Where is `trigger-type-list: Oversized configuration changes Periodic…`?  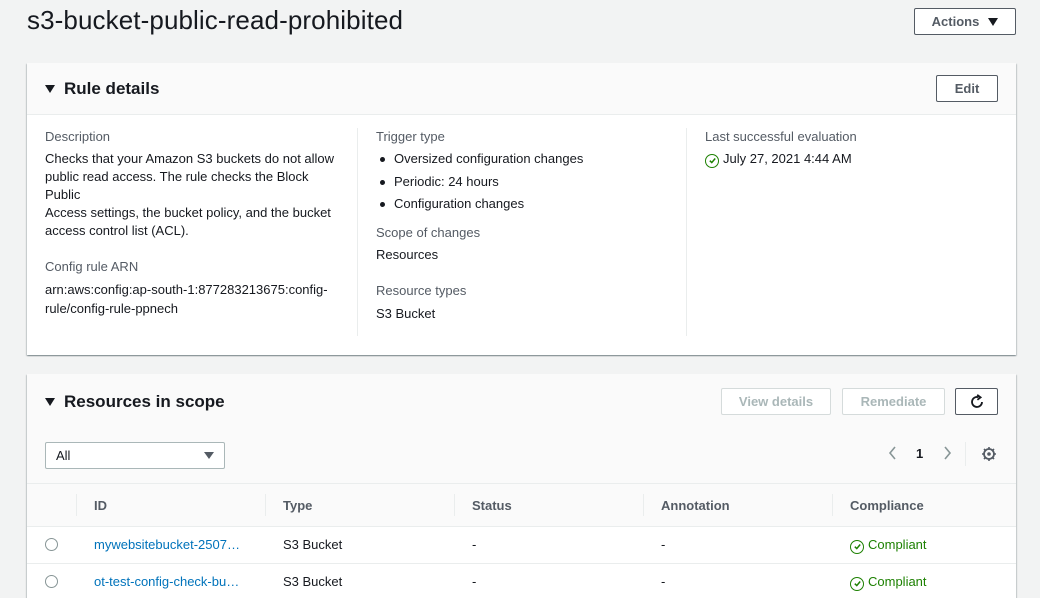 trigger-type-list: Oversized configuration changes Periodic… is located at coordinates (526, 181).